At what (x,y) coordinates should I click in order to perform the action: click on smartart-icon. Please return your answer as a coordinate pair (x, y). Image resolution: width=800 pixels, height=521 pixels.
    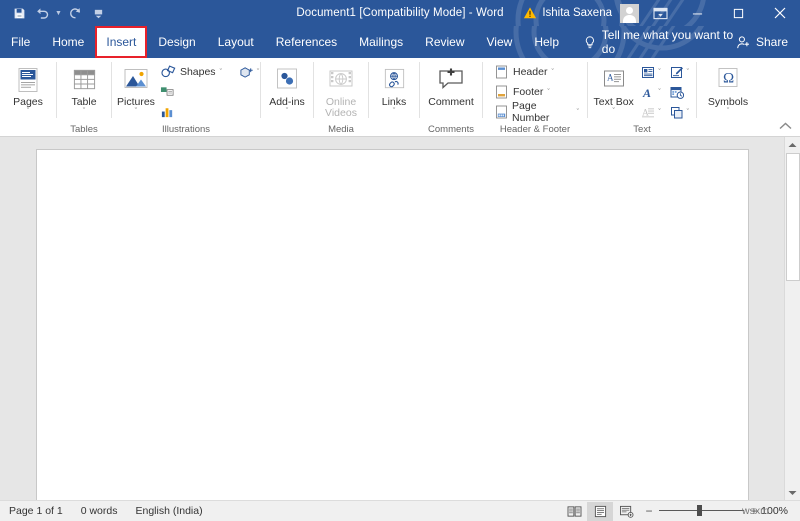
    Looking at the image, I should click on (168, 92).